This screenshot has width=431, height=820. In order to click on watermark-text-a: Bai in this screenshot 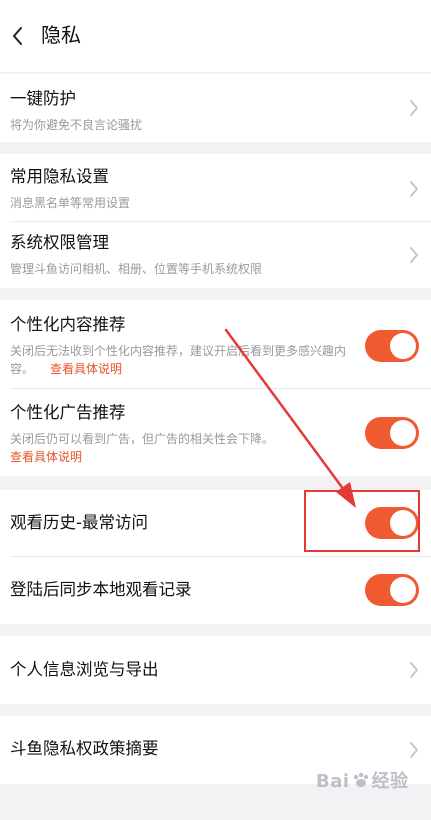, I will do `click(333, 781)`.